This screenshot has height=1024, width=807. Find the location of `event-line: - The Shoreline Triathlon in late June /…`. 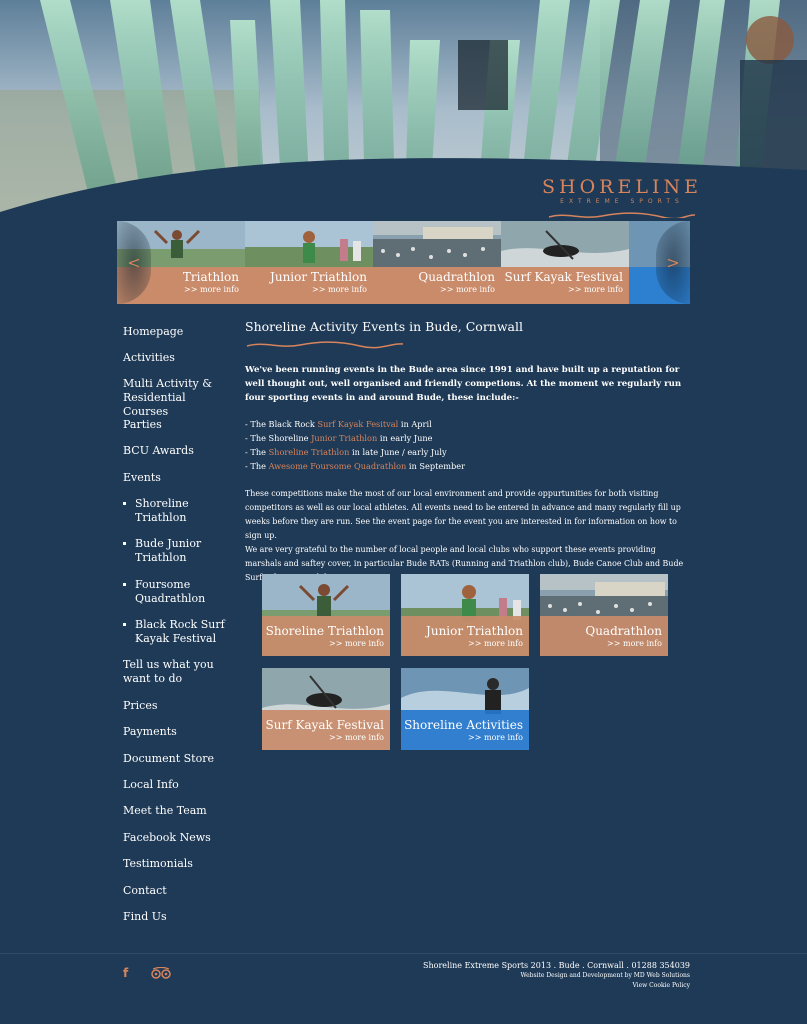

event-line: - The Shoreline Triathlon in late June /… is located at coordinates (467, 452).